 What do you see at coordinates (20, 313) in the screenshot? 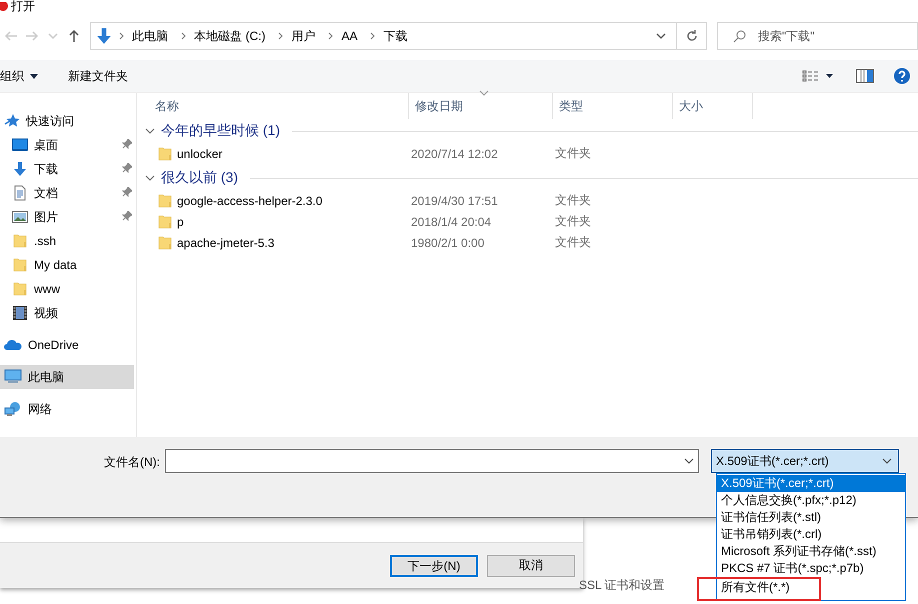
I see `film-icon` at bounding box center [20, 313].